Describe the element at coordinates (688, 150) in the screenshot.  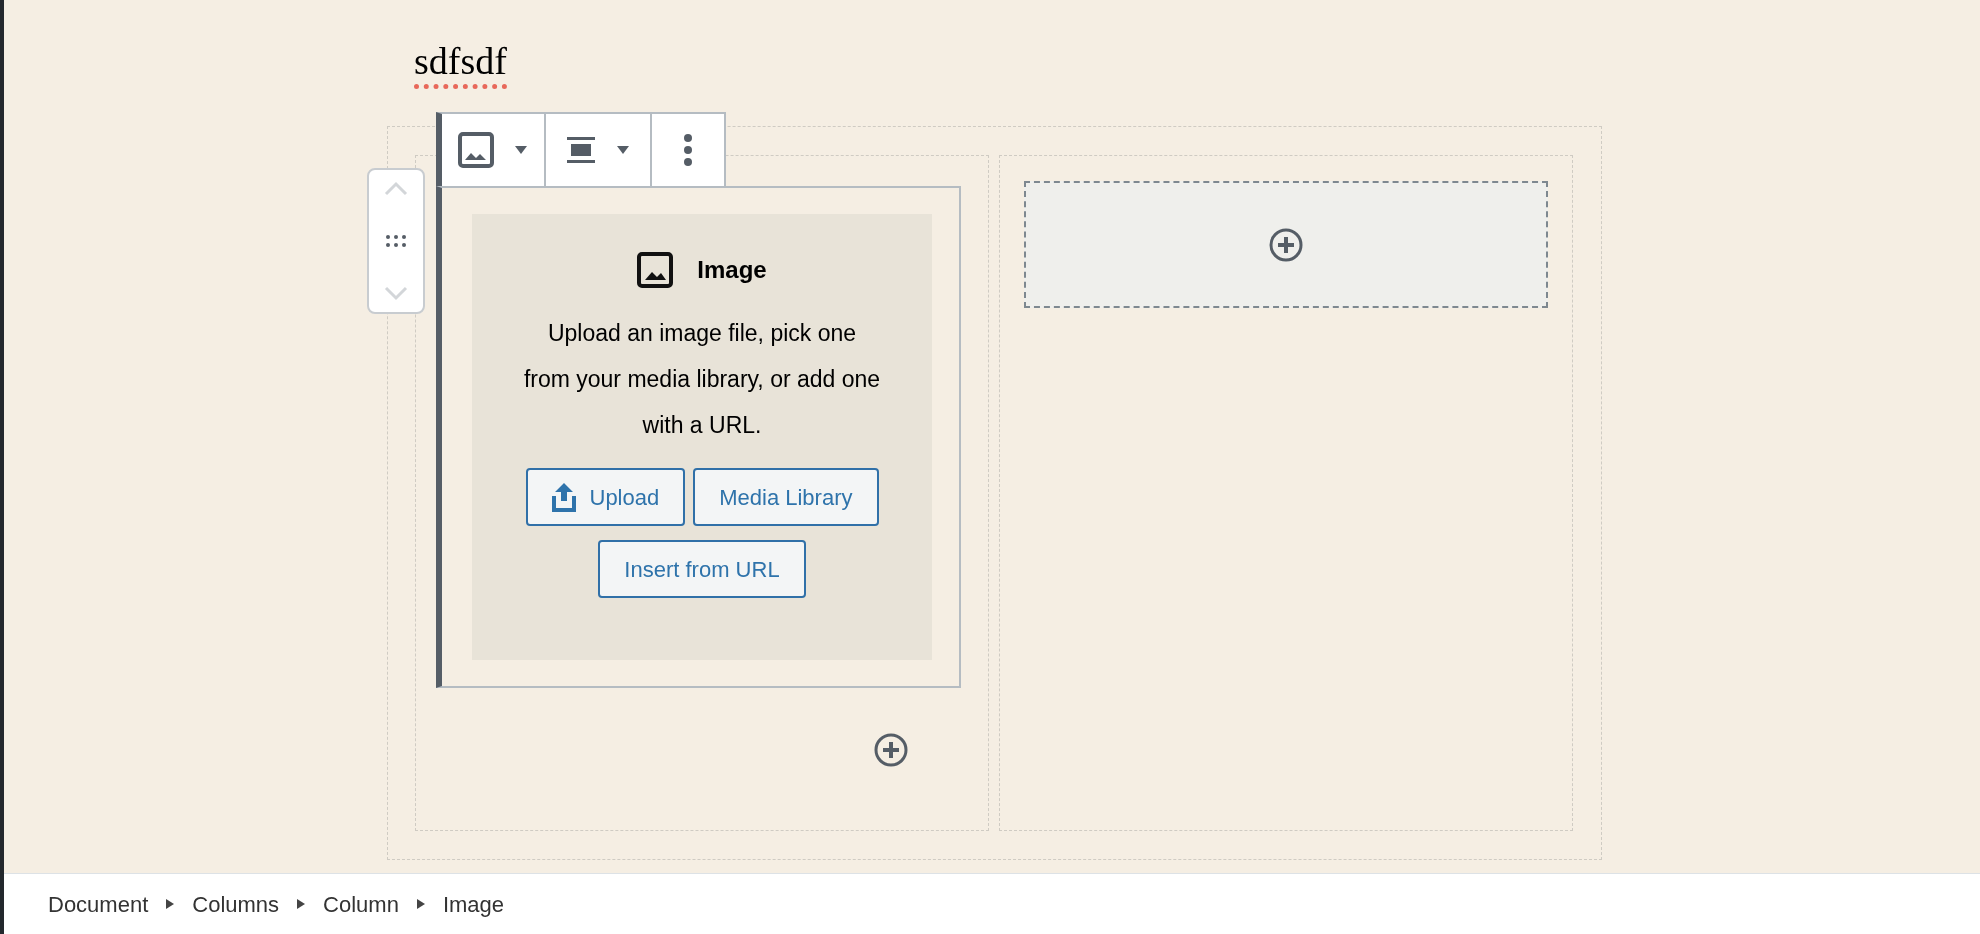
I see `more-icon` at that location.